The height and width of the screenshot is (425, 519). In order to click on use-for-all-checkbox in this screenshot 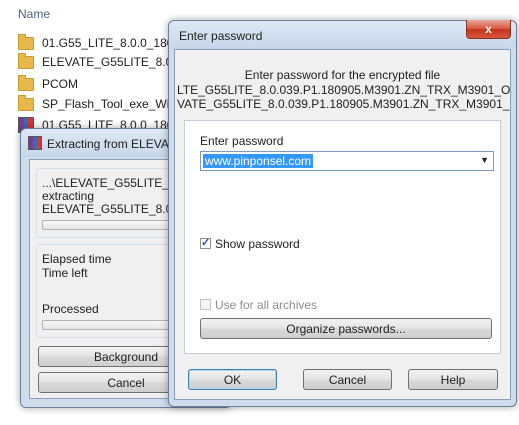, I will do `click(205, 304)`.